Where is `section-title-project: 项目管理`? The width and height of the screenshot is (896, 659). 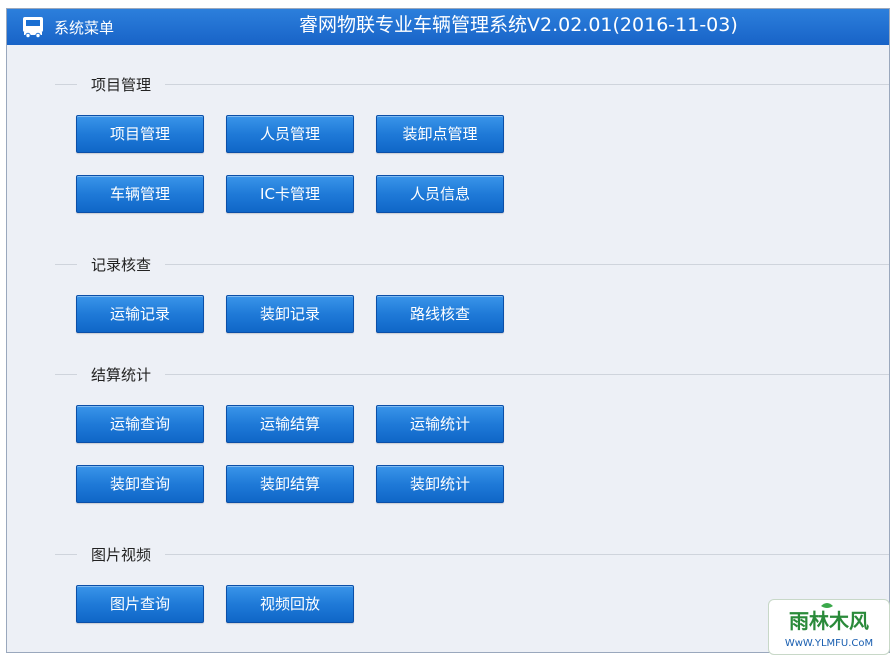
section-title-project: 项目管理 is located at coordinates (121, 85).